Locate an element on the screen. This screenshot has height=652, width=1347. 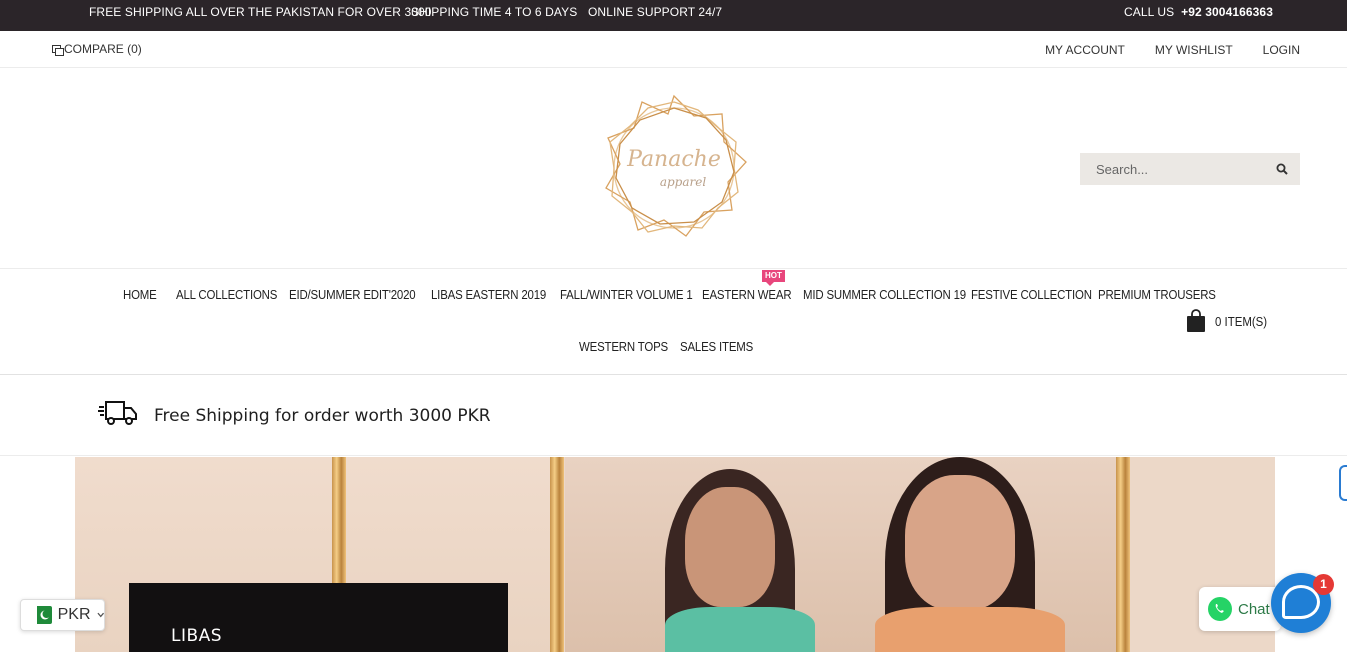
shopping-bag-icon is located at coordinates (1196, 320).